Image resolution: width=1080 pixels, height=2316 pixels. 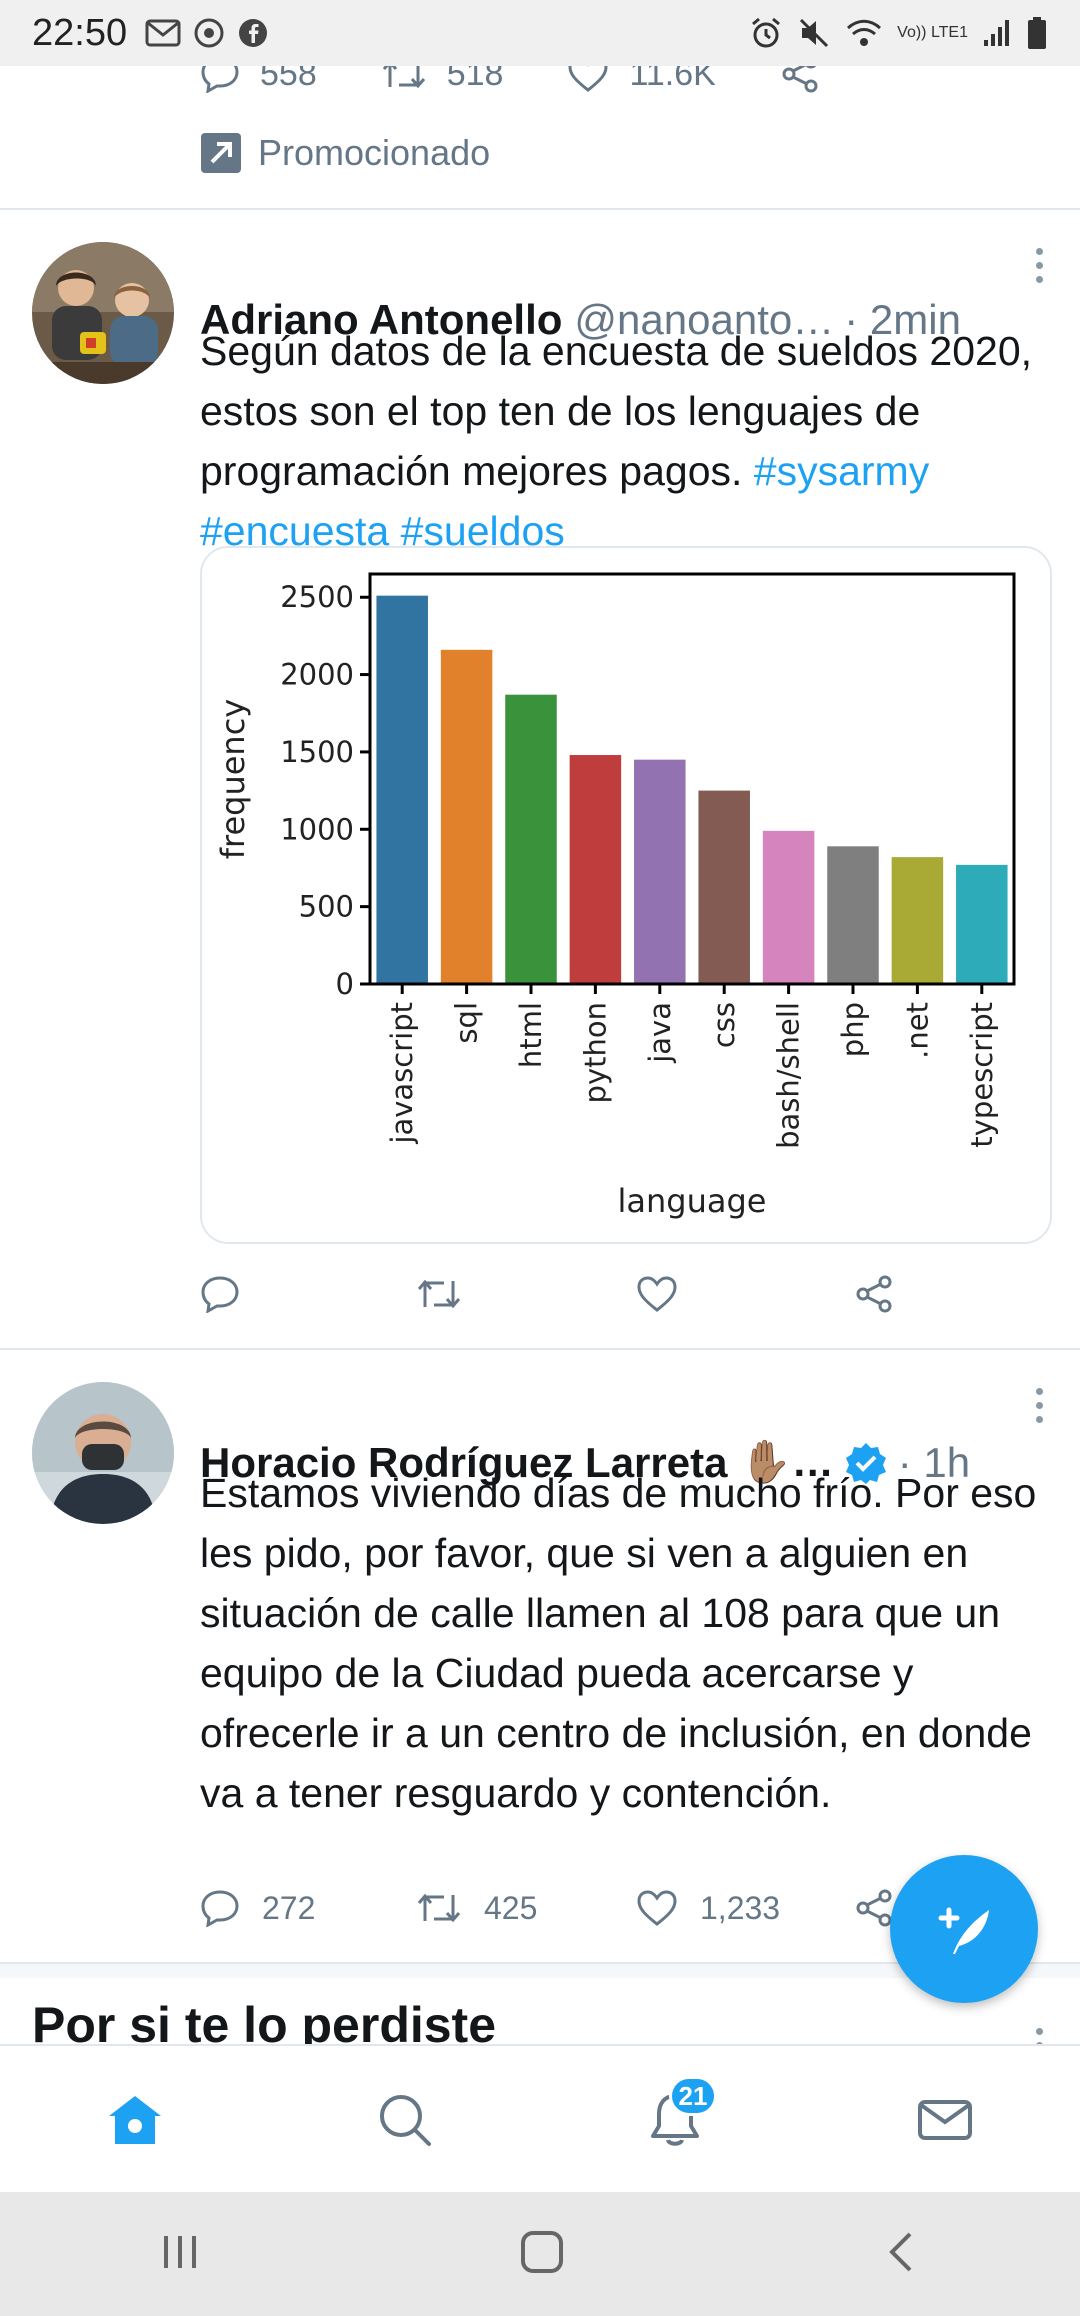 I want to click on chart-bars, so click(x=692, y=789).